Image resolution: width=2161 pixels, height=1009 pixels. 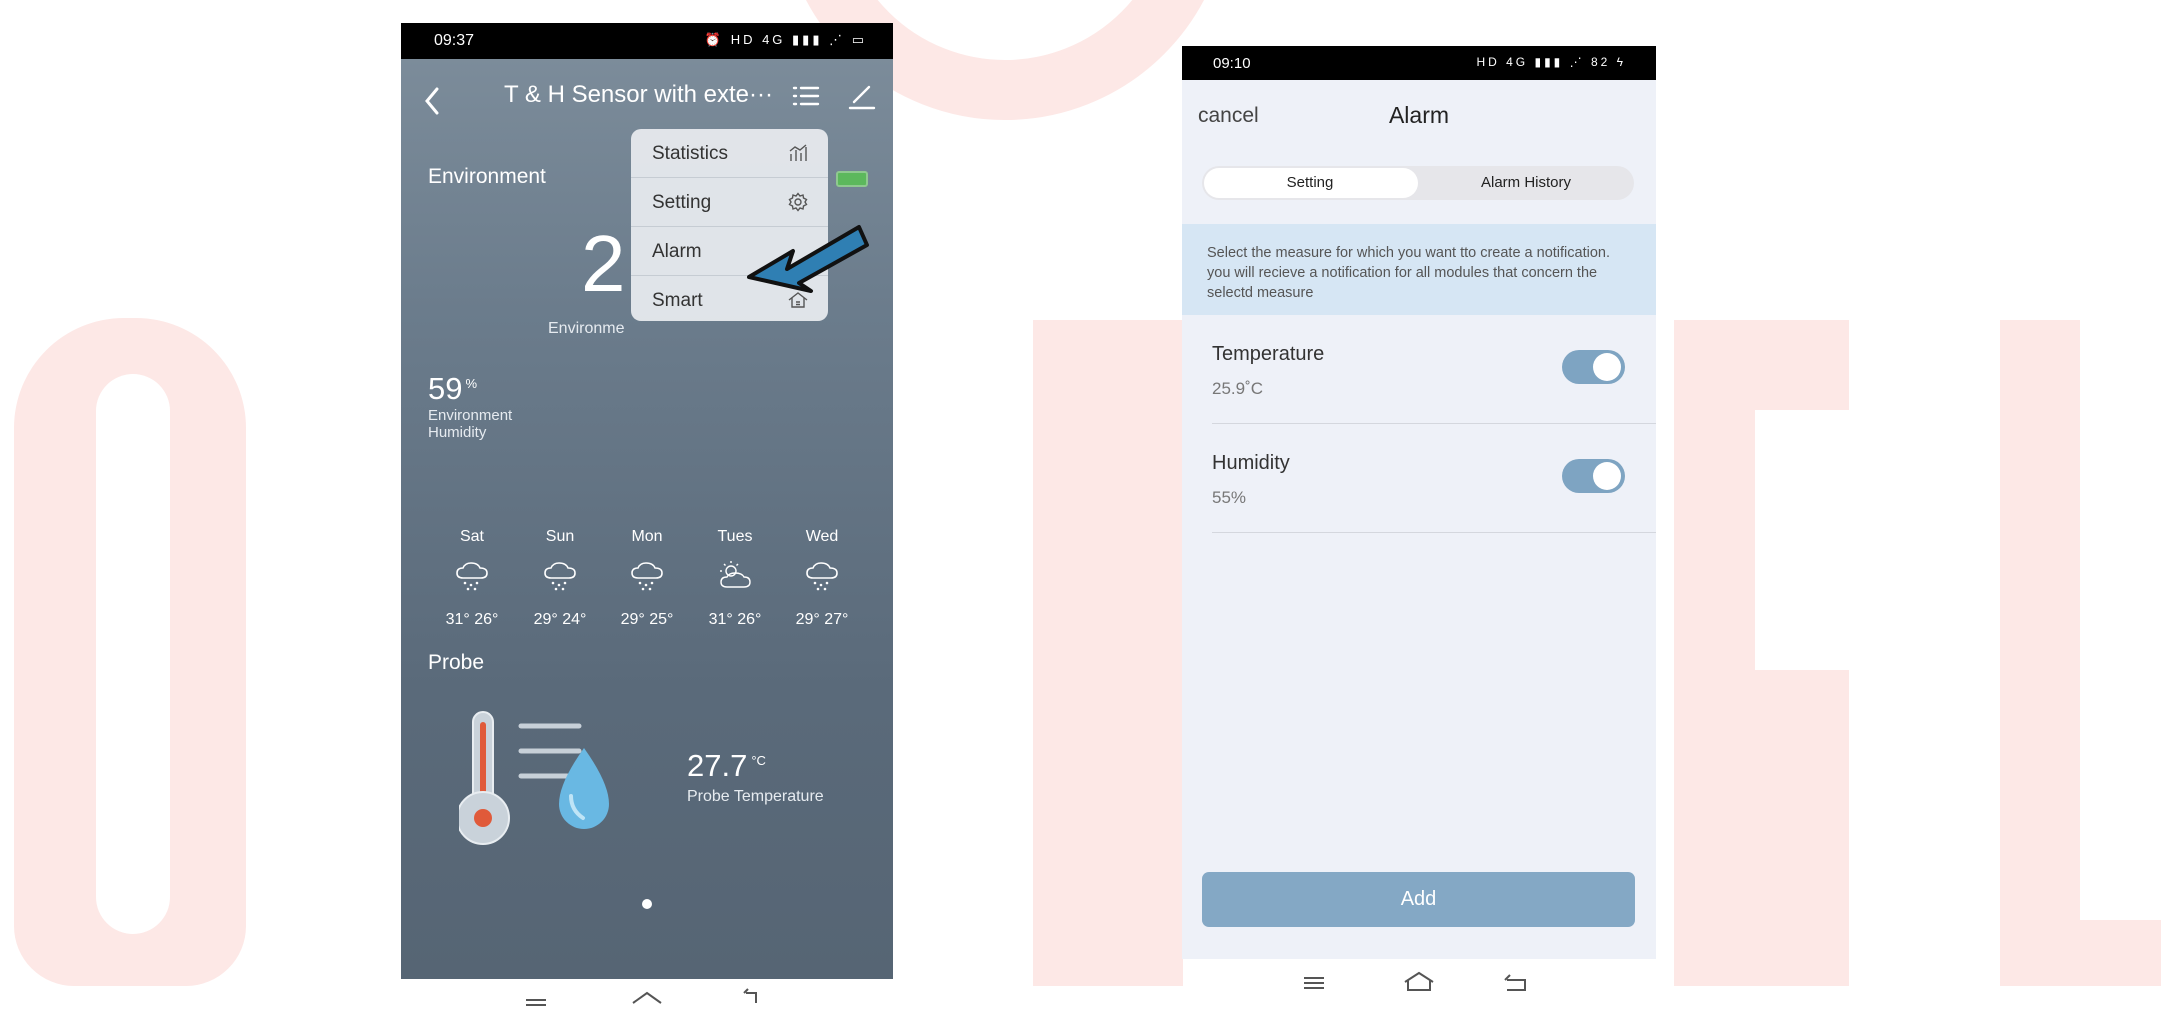 What do you see at coordinates (1268, 354) in the screenshot?
I see `alarm-row-title: Temperature` at bounding box center [1268, 354].